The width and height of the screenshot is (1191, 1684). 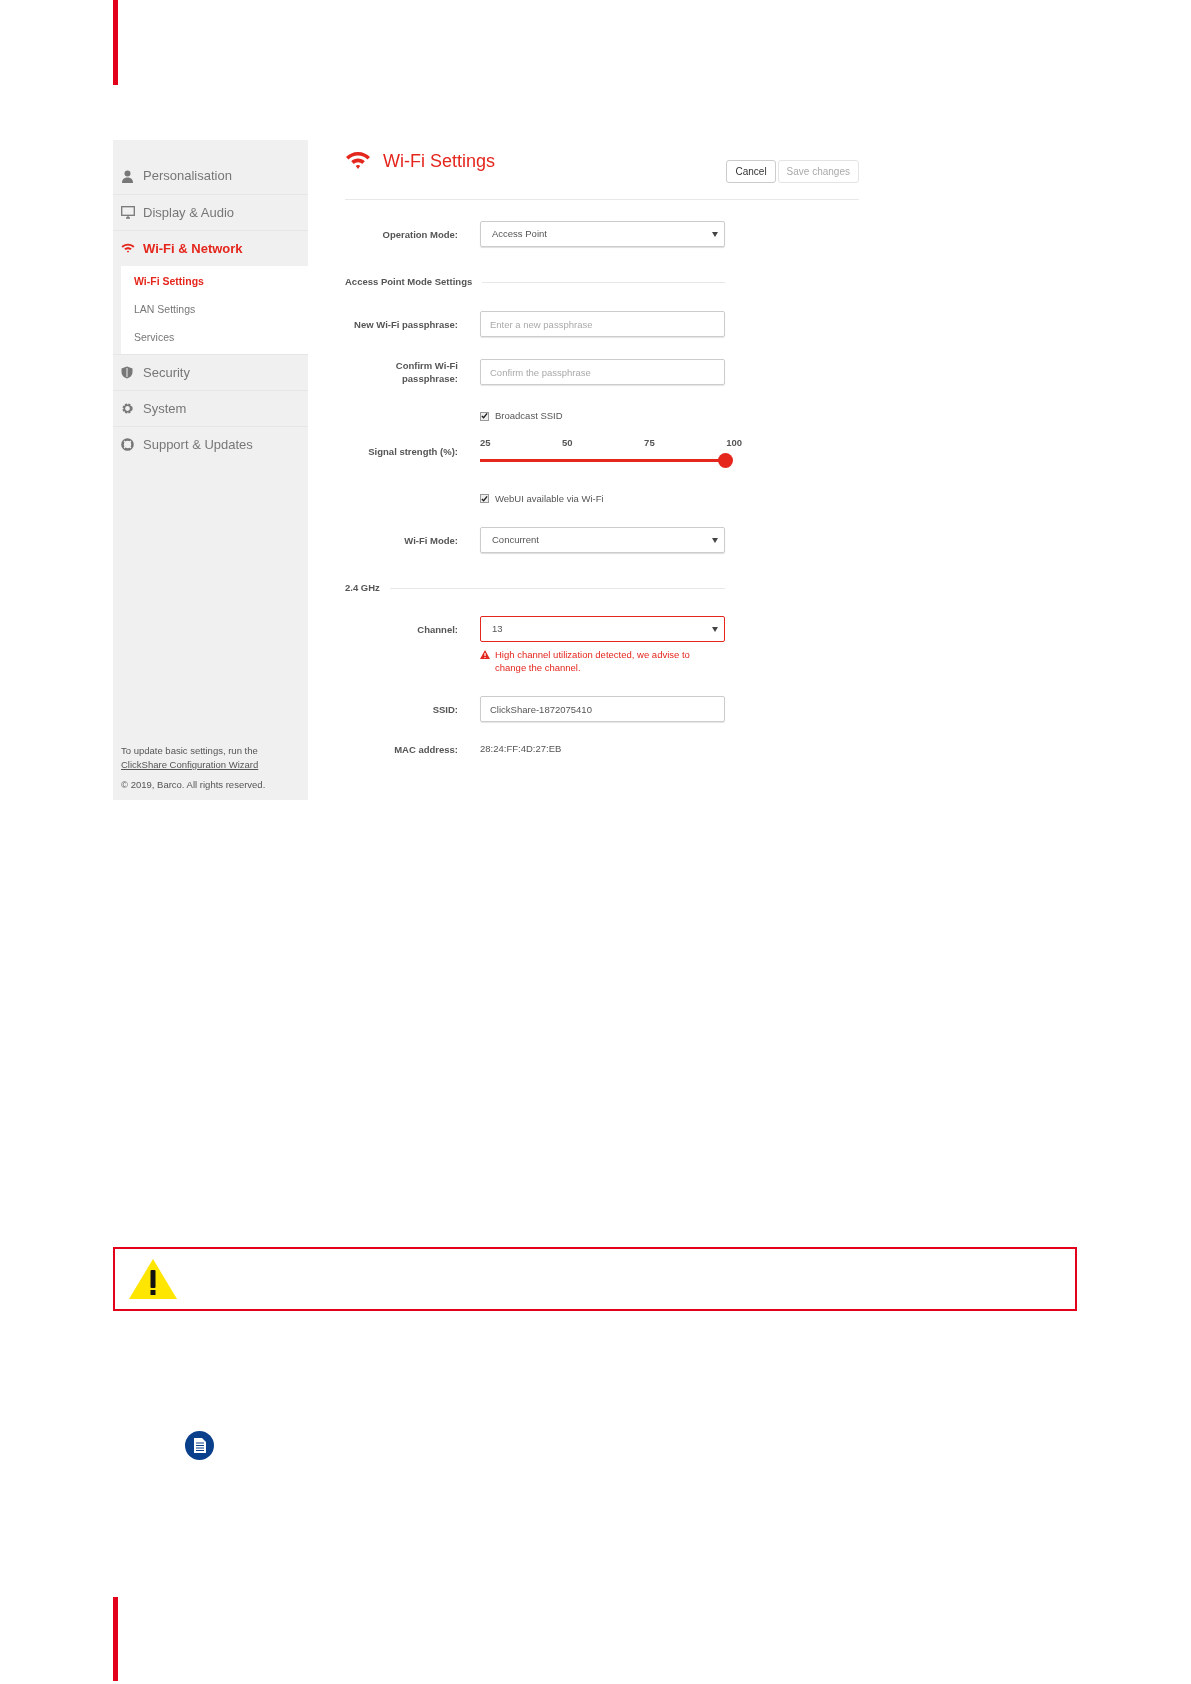 What do you see at coordinates (412, 452) in the screenshot?
I see `field-label: Signal strength (%):` at bounding box center [412, 452].